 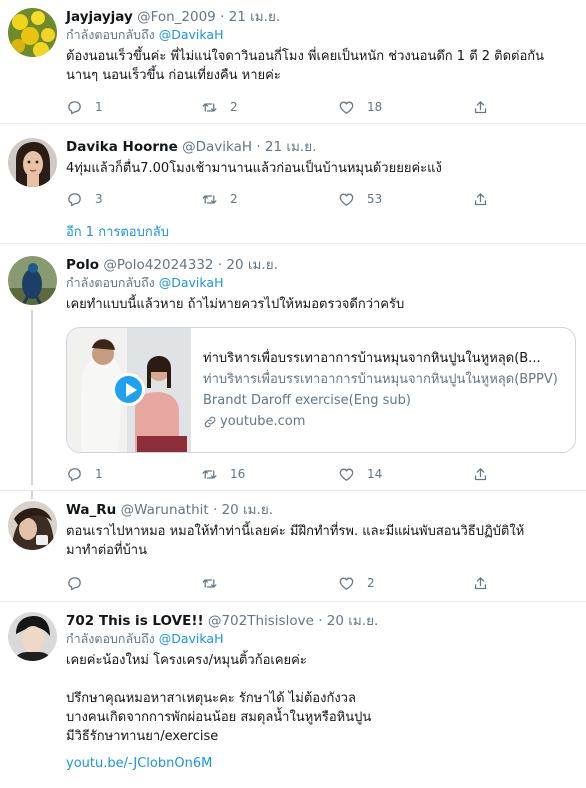 I want to click on action-bar: 1 16 14, so click(x=281, y=474).